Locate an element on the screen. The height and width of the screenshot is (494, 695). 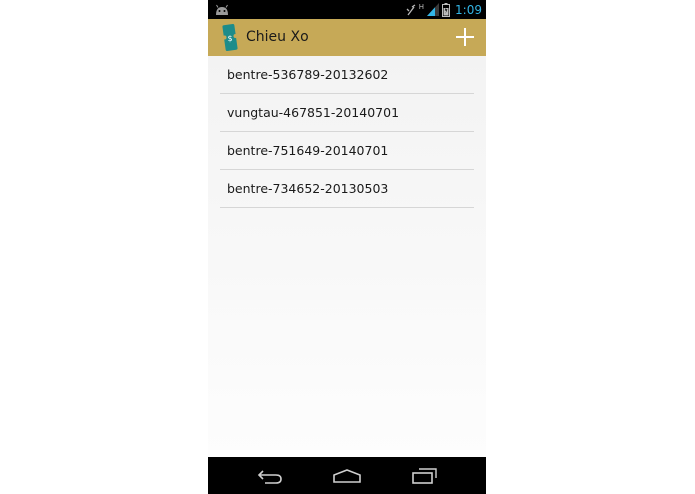
recent-apps-icon is located at coordinates (424, 475).